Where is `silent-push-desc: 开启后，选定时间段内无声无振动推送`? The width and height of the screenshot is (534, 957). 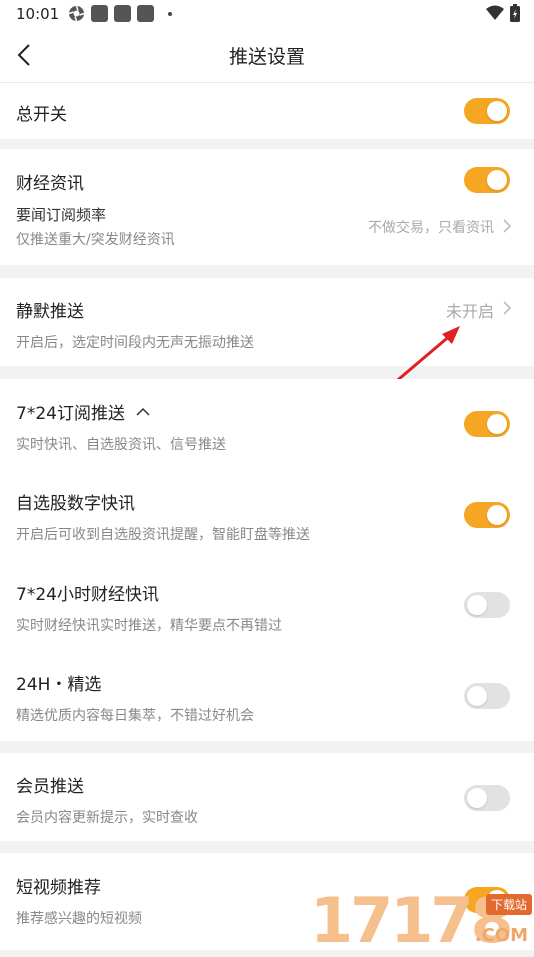 silent-push-desc: 开启后，选定时间段内无声无振动推送 is located at coordinates (135, 343).